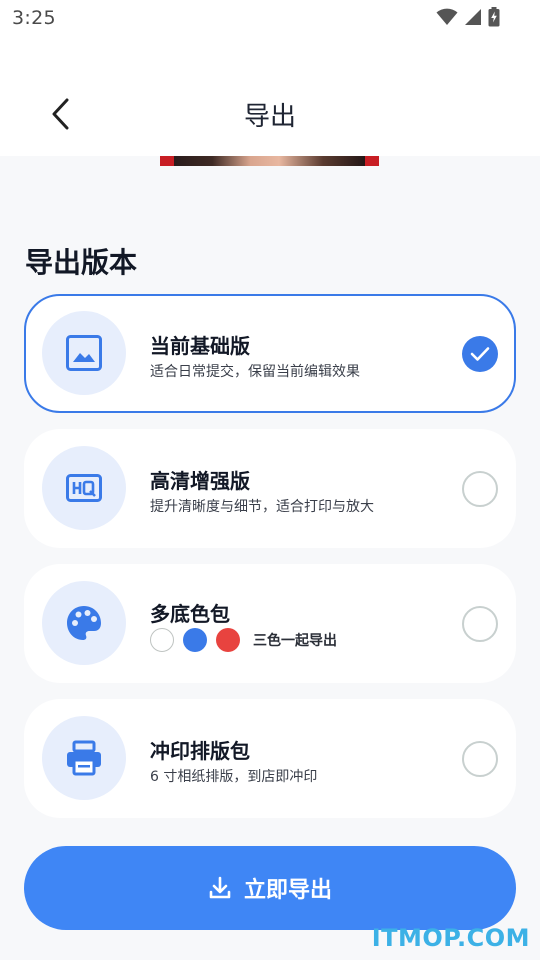 This screenshot has height=960, width=540. I want to click on status-bar: 3:25, so click(270, 20).